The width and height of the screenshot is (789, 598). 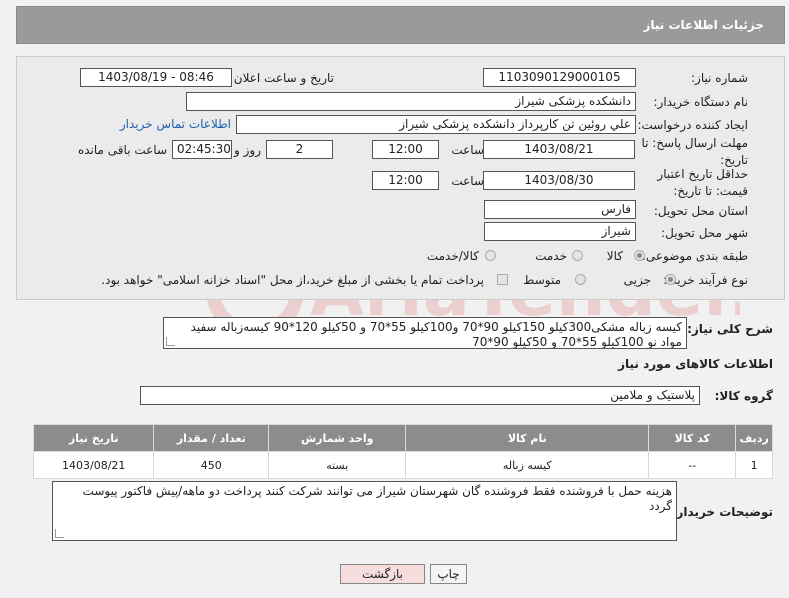 I want to click on price-validity-time-label: ساعت, so click(x=467, y=181).